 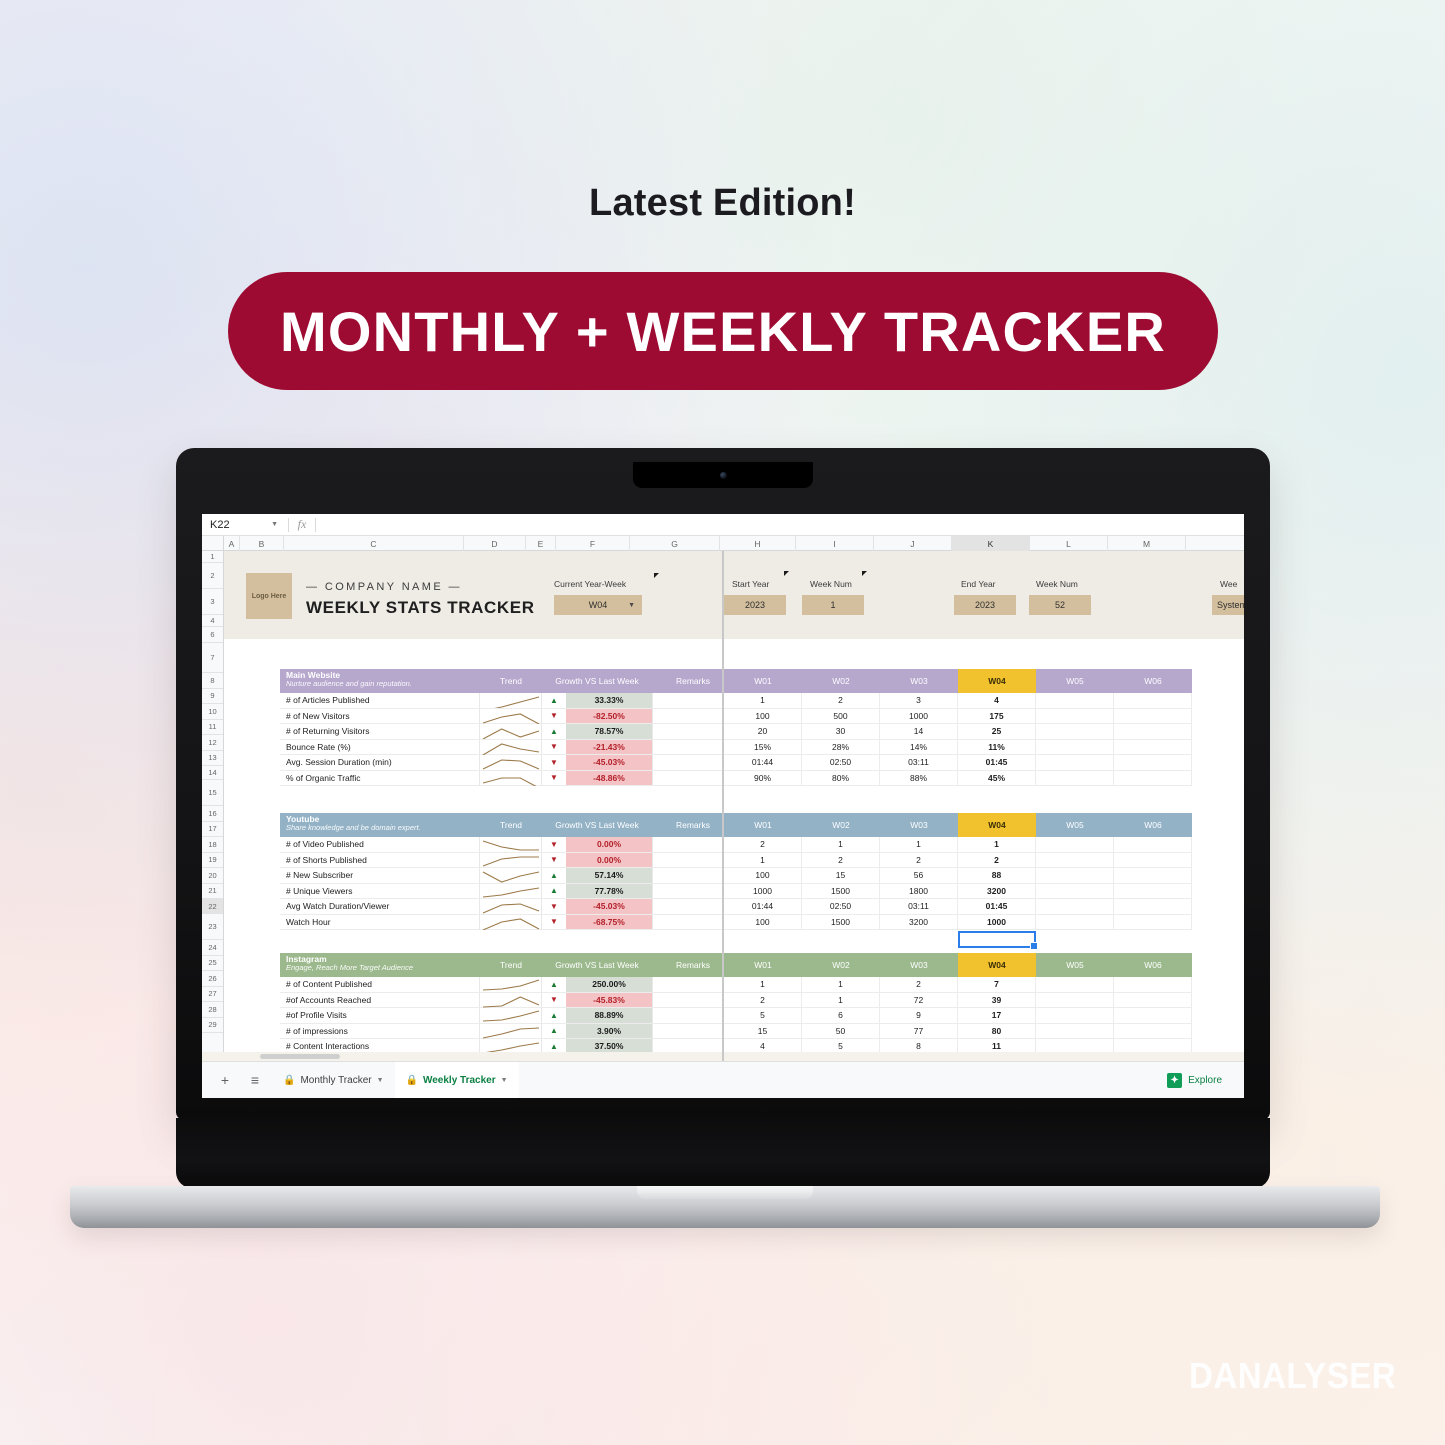 I want to click on explore-button: ✦ Explore, so click(x=1194, y=1080).